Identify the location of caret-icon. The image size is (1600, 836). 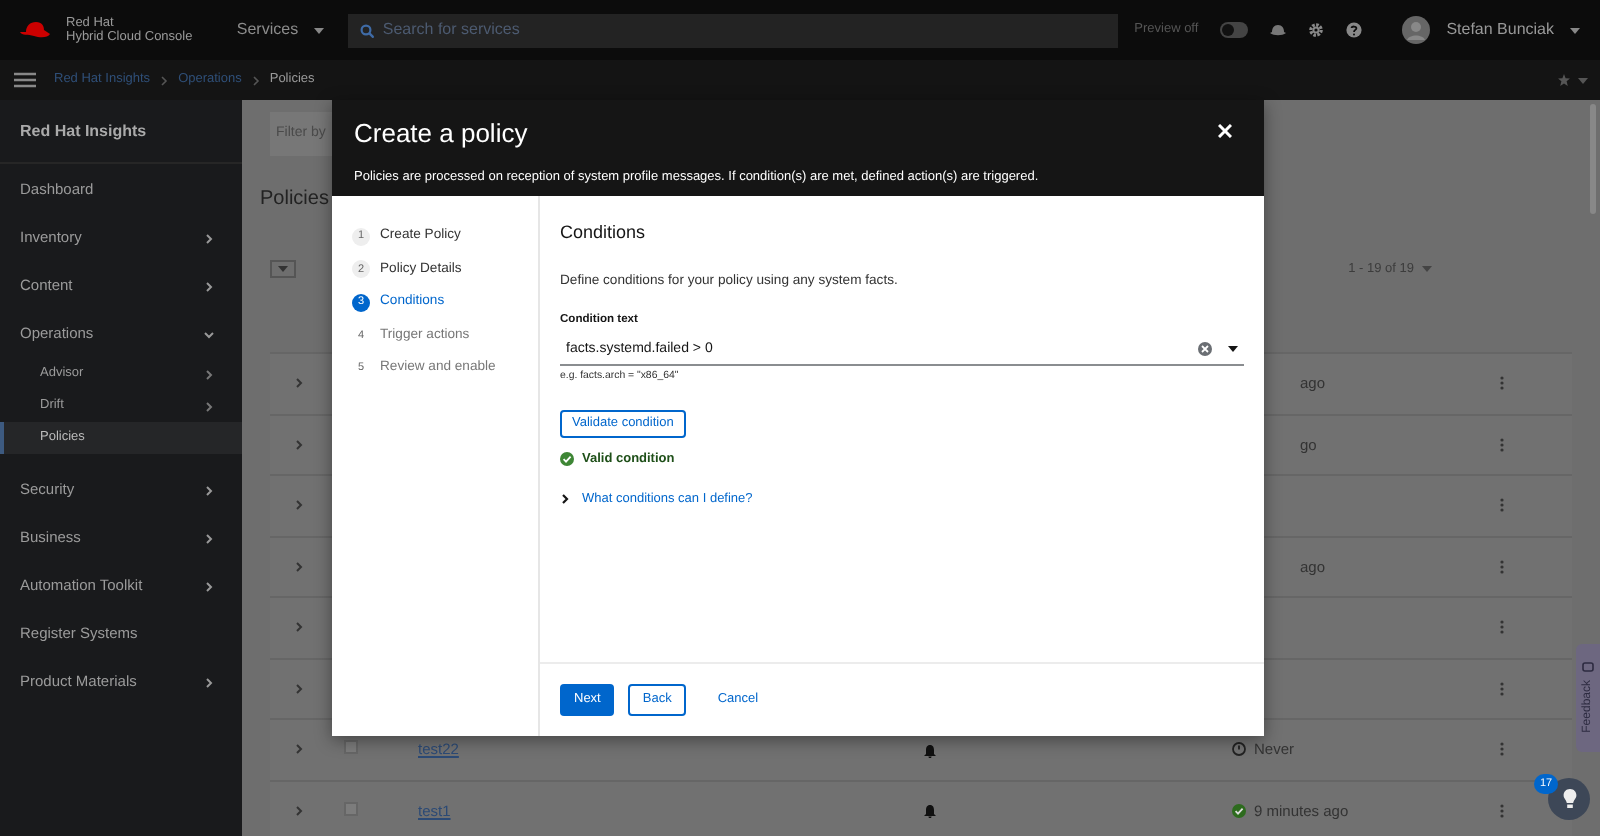
(283, 269).